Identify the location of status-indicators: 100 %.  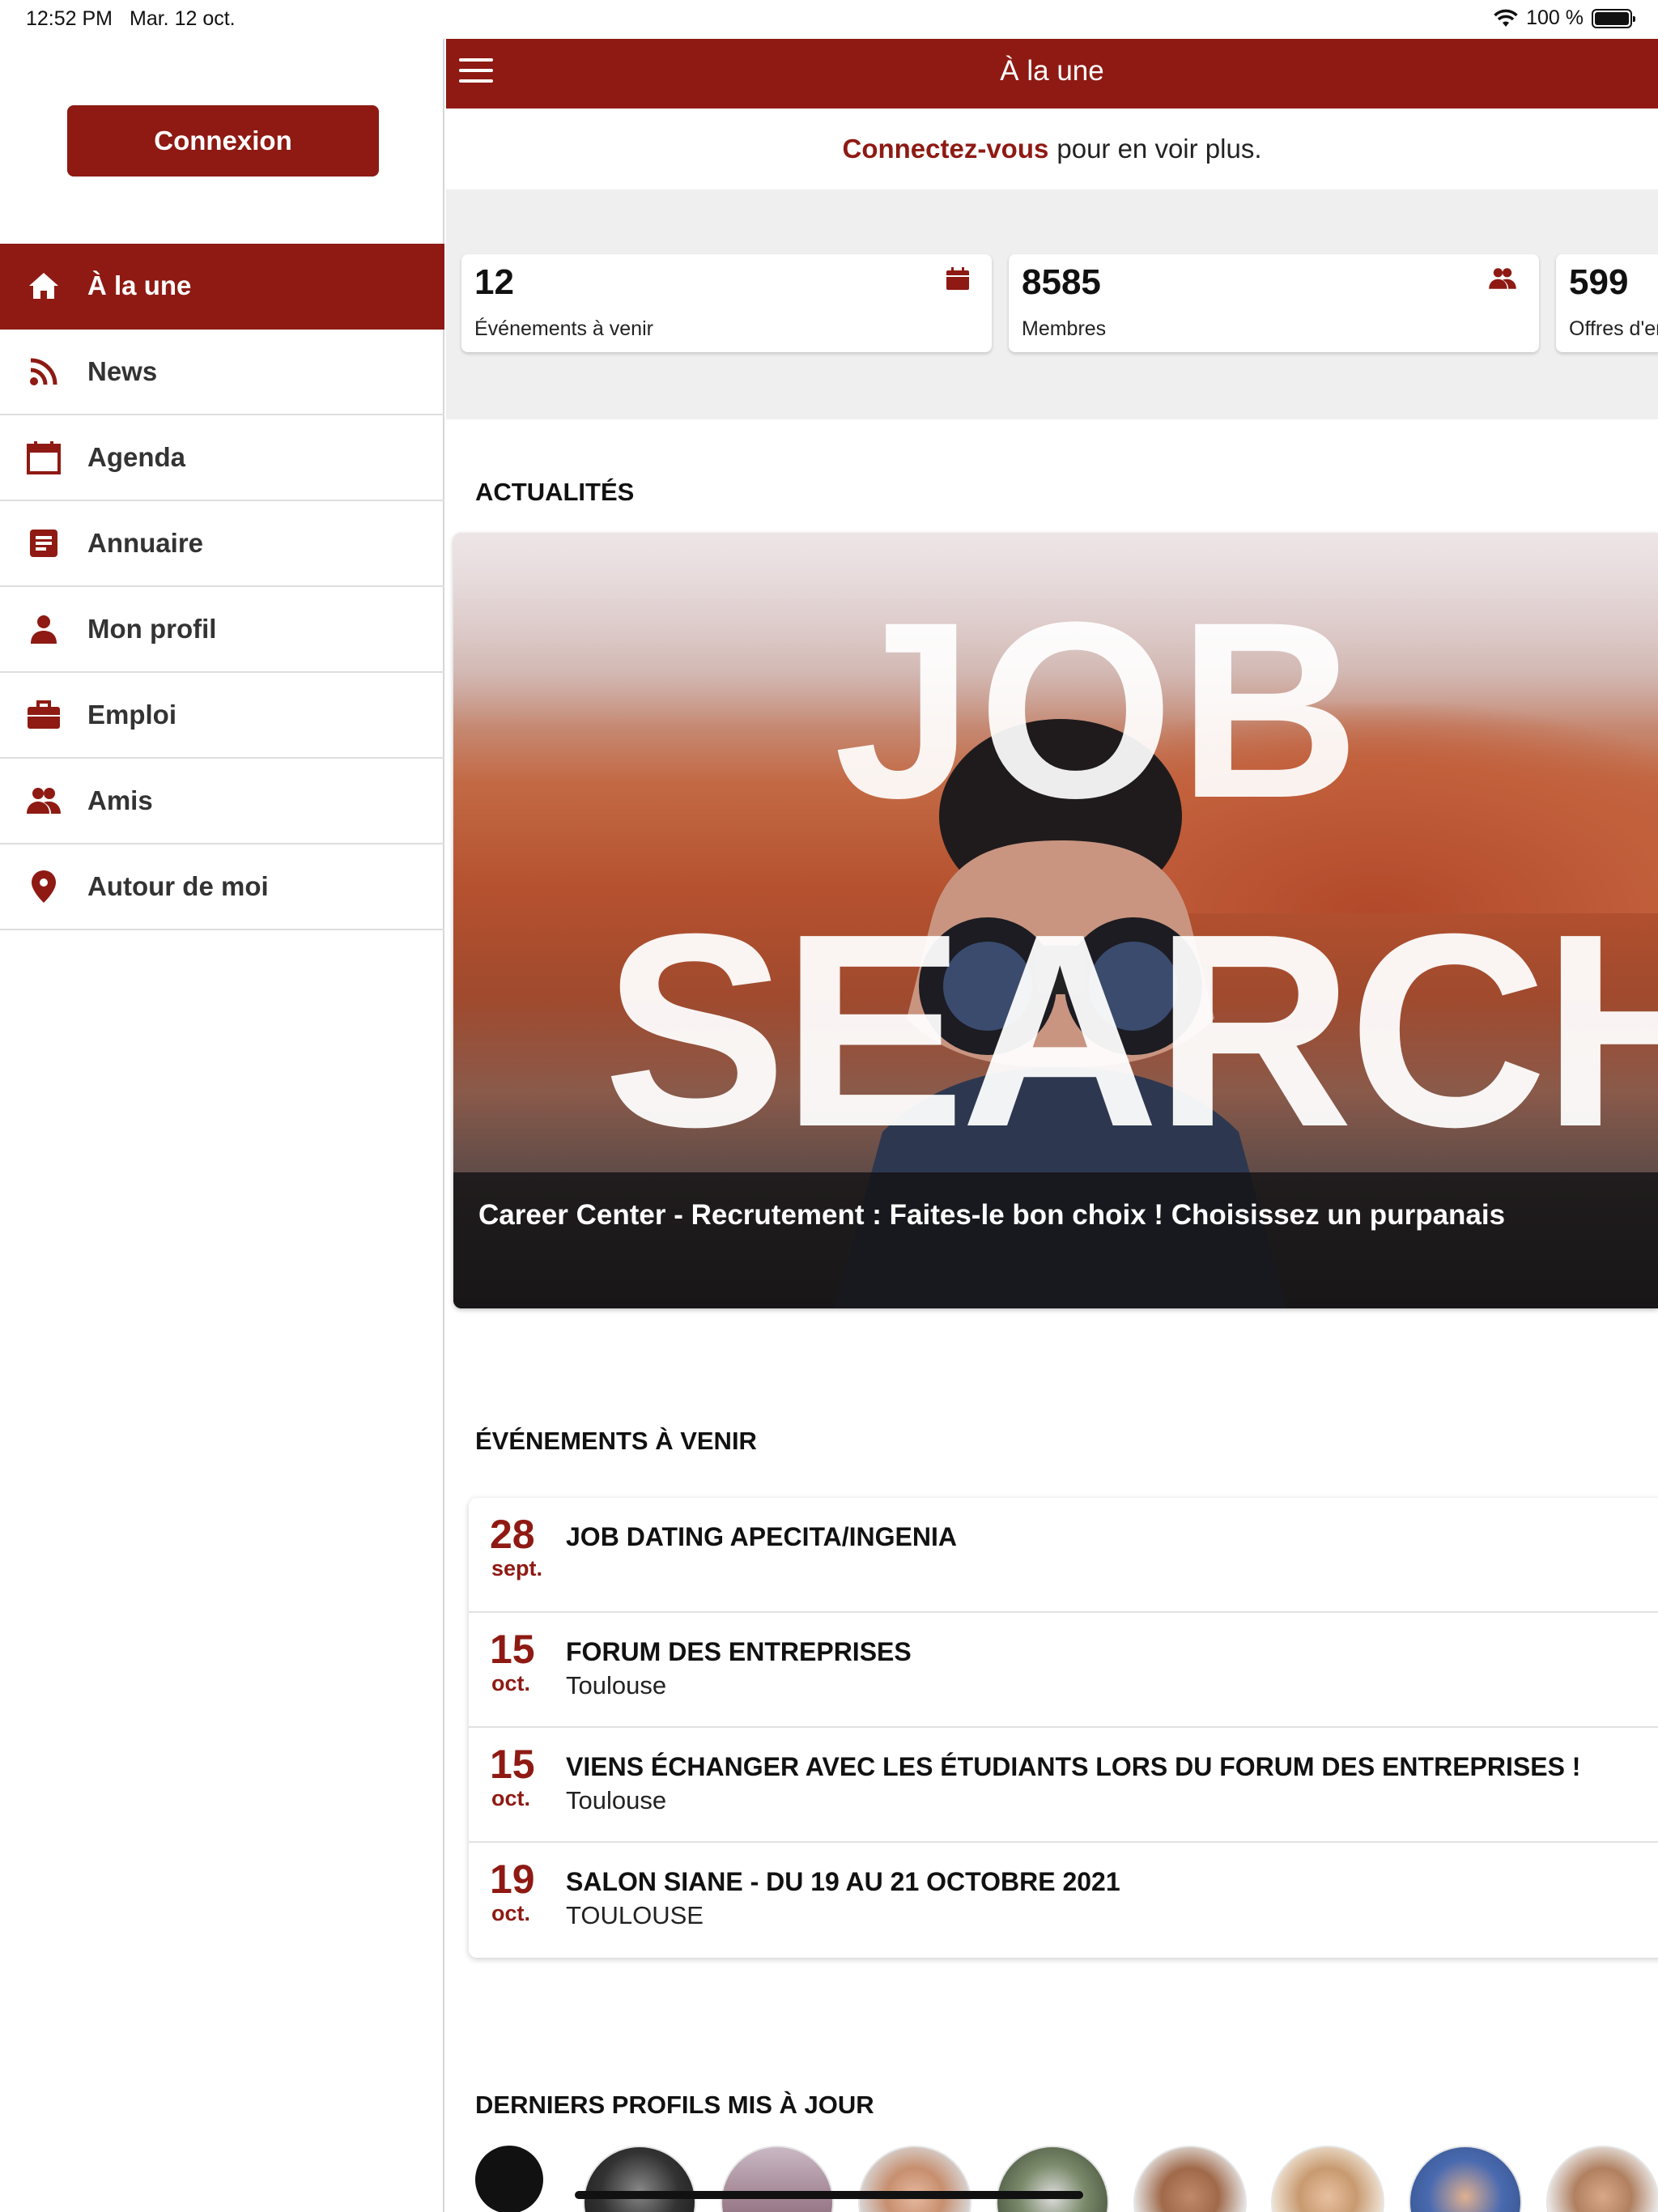
(1564, 18).